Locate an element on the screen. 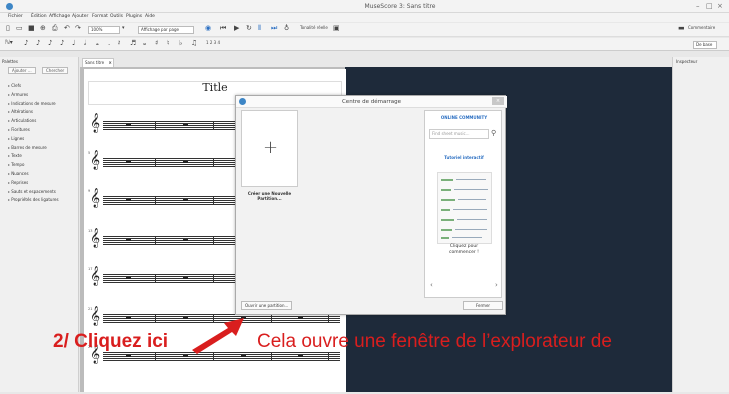 The height and width of the screenshot is (394, 729). close-button: Fermer is located at coordinates (483, 305).